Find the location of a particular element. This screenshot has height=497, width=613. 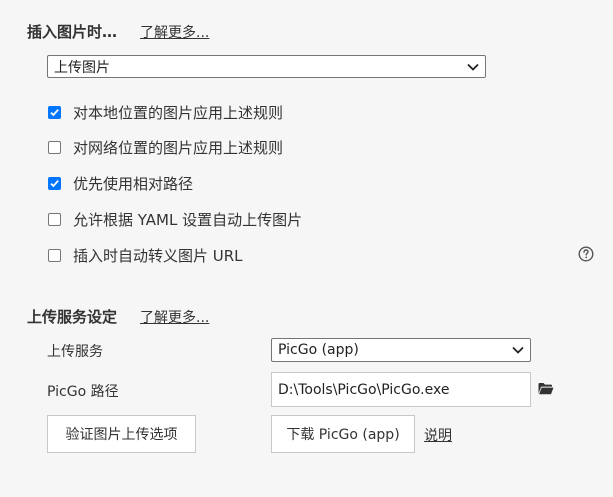

option-local-images-label: 对本地位置的图片应用上述规则 is located at coordinates (178, 113).